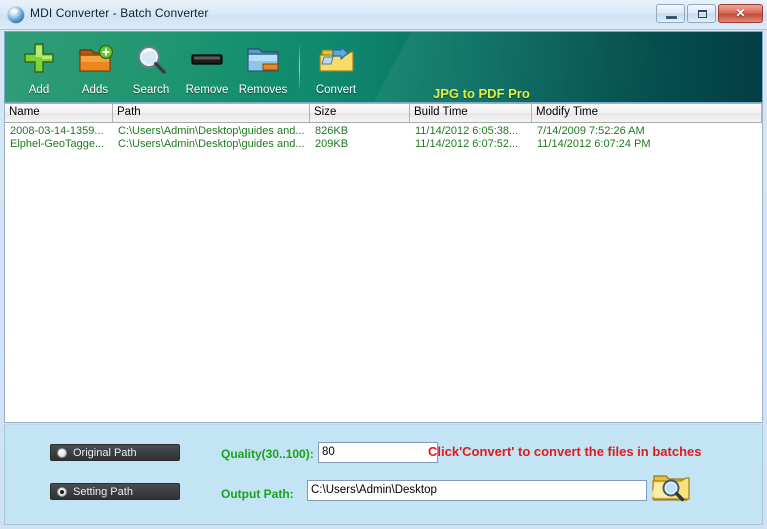 This screenshot has width=767, height=529. Describe the element at coordinates (105, 453) in the screenshot. I see `radio-original-path-label: Original Path` at that location.